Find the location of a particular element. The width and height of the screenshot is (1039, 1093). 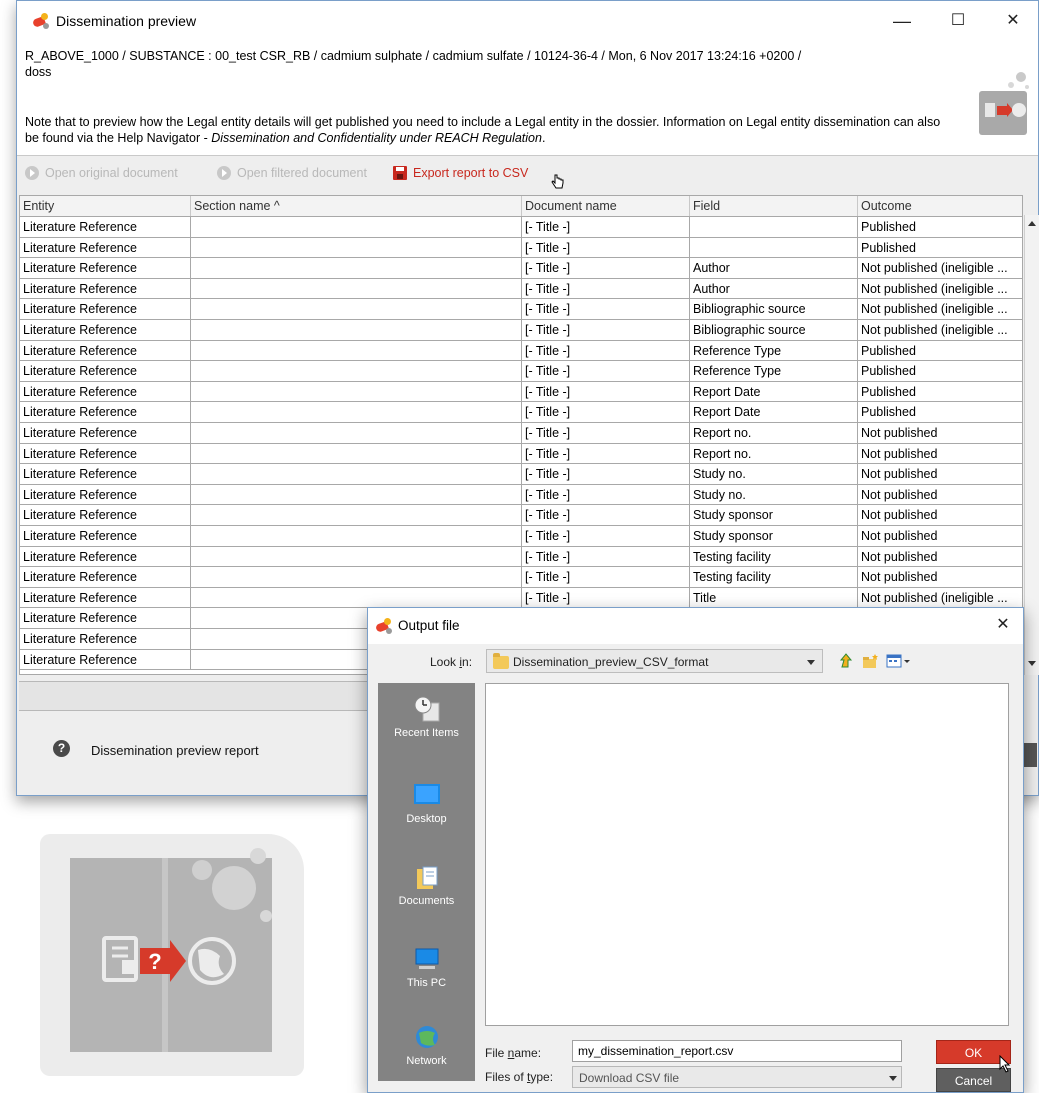

look-in-label: Look in: is located at coordinates (451, 662).